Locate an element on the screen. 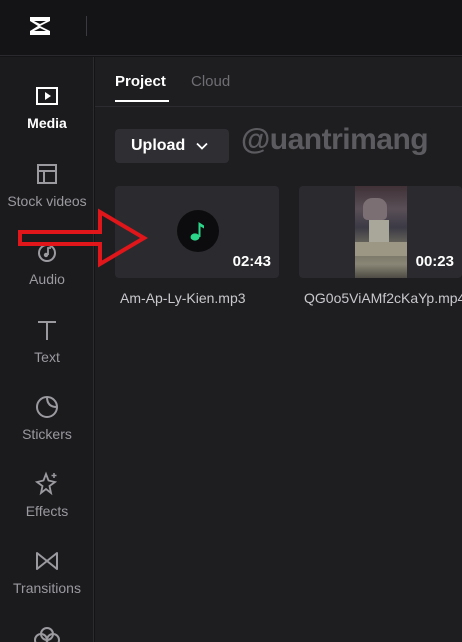  sidebar-item-transitions: Transitions is located at coordinates (47, 583).